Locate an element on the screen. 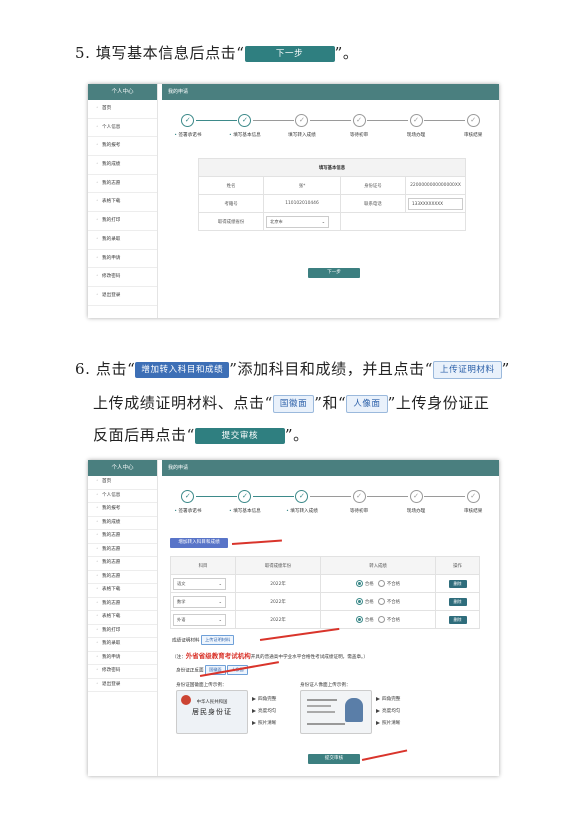 Image resolution: width=581 pixels, height=825 pixels. exam-no-value: 110102010446 is located at coordinates (302, 203).